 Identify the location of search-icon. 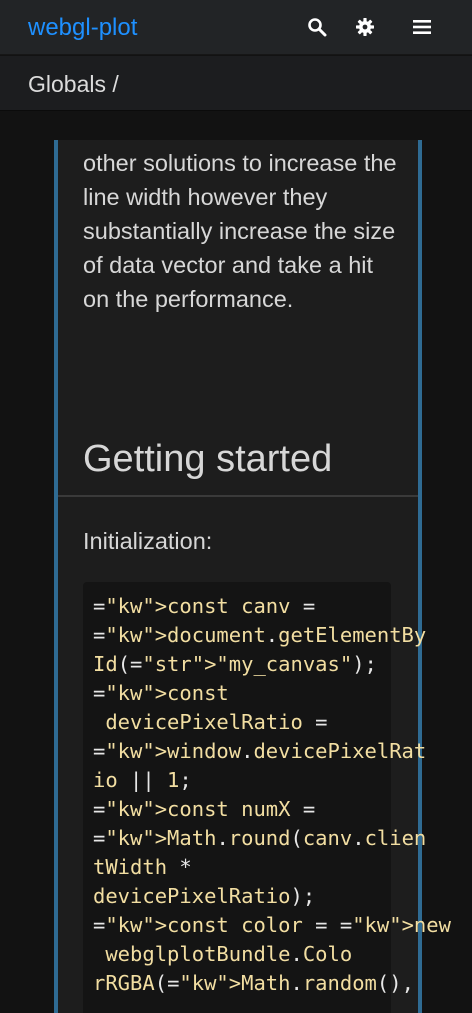
(317, 27).